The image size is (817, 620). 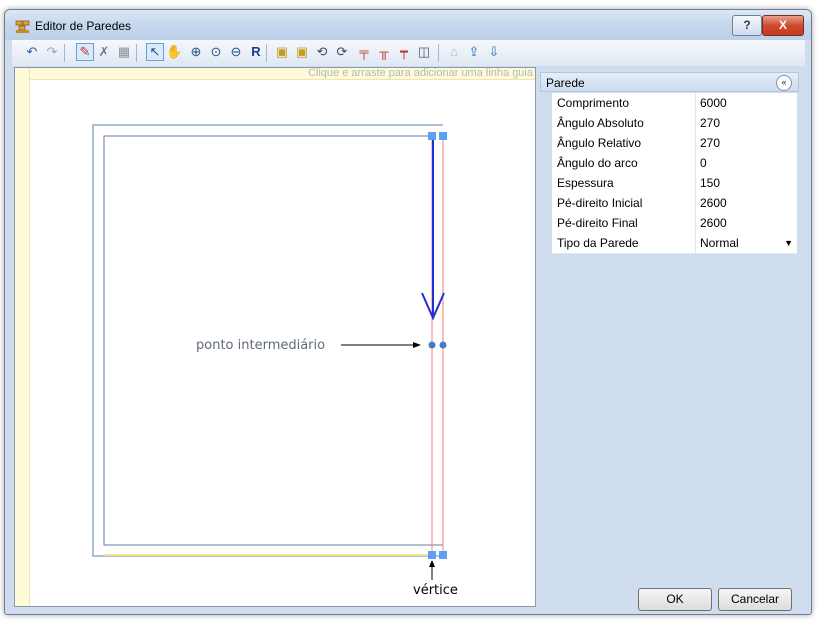 What do you see at coordinates (432, 345) in the screenshot?
I see `midpoint-handle-inner` at bounding box center [432, 345].